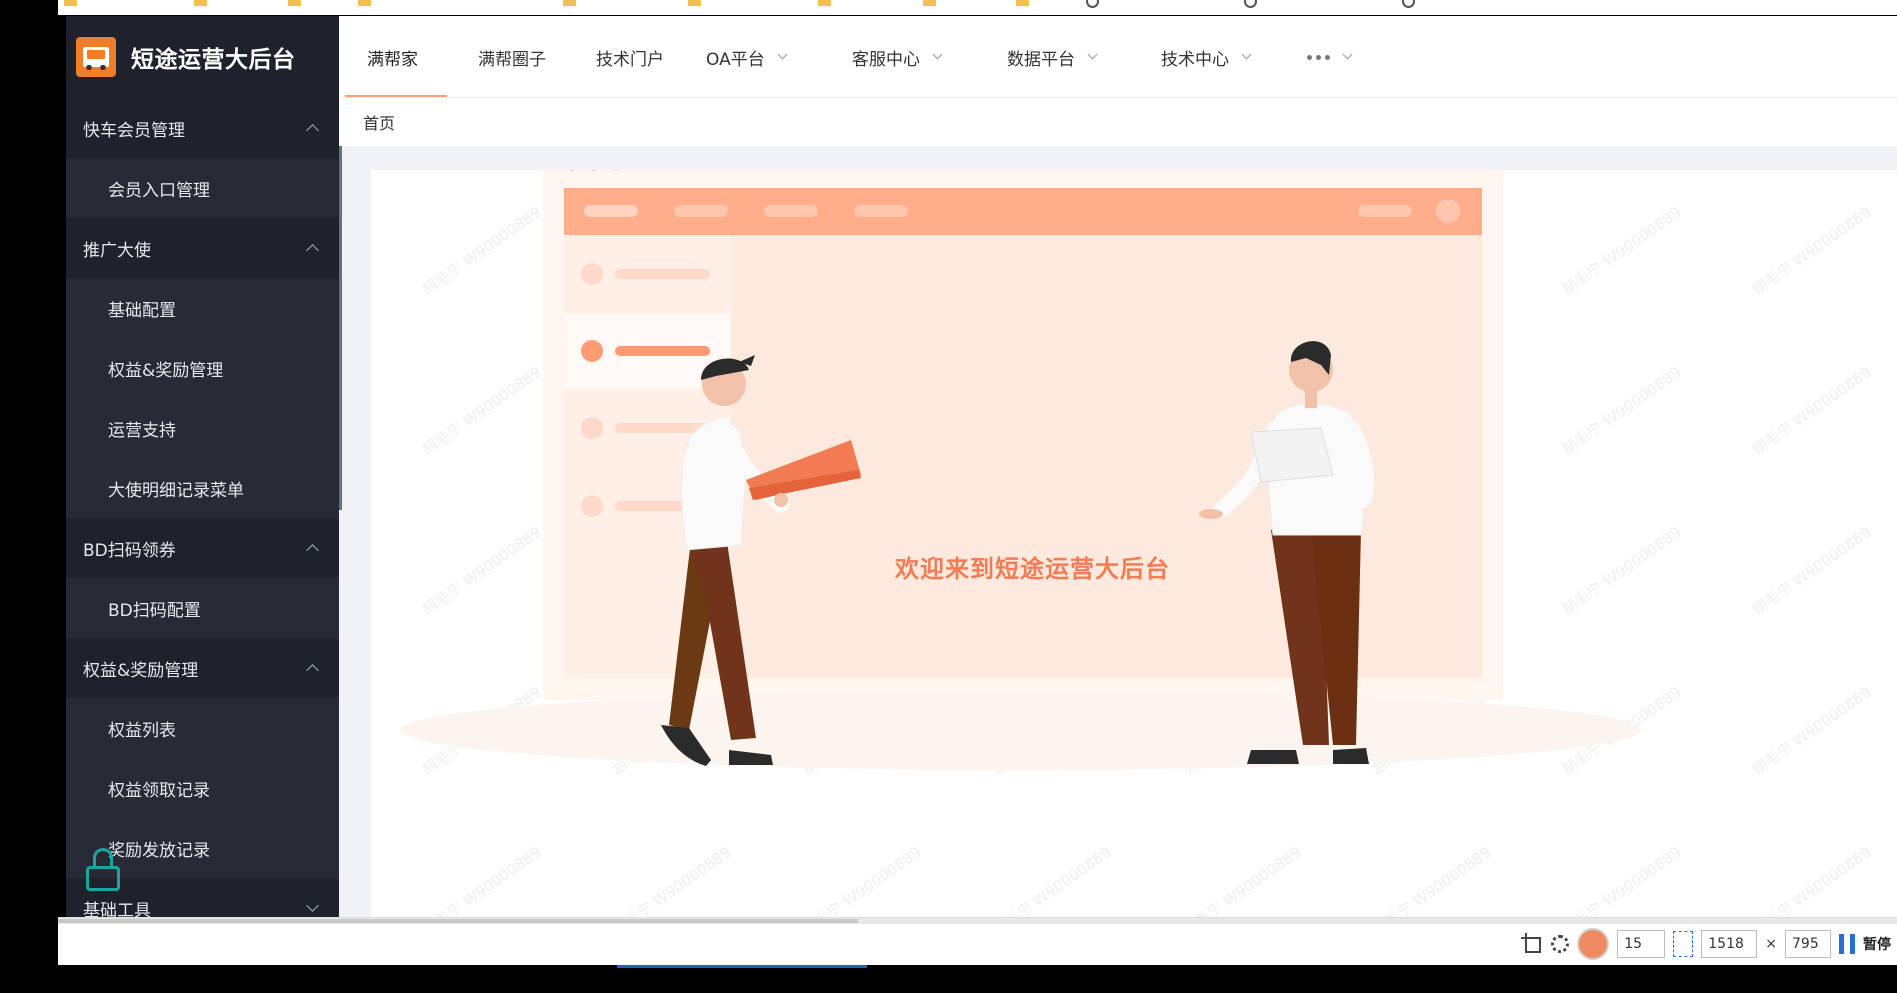 The height and width of the screenshot is (993, 1897). What do you see at coordinates (202, 188) in the screenshot?
I see `sidebar-item: 会员入口管理` at bounding box center [202, 188].